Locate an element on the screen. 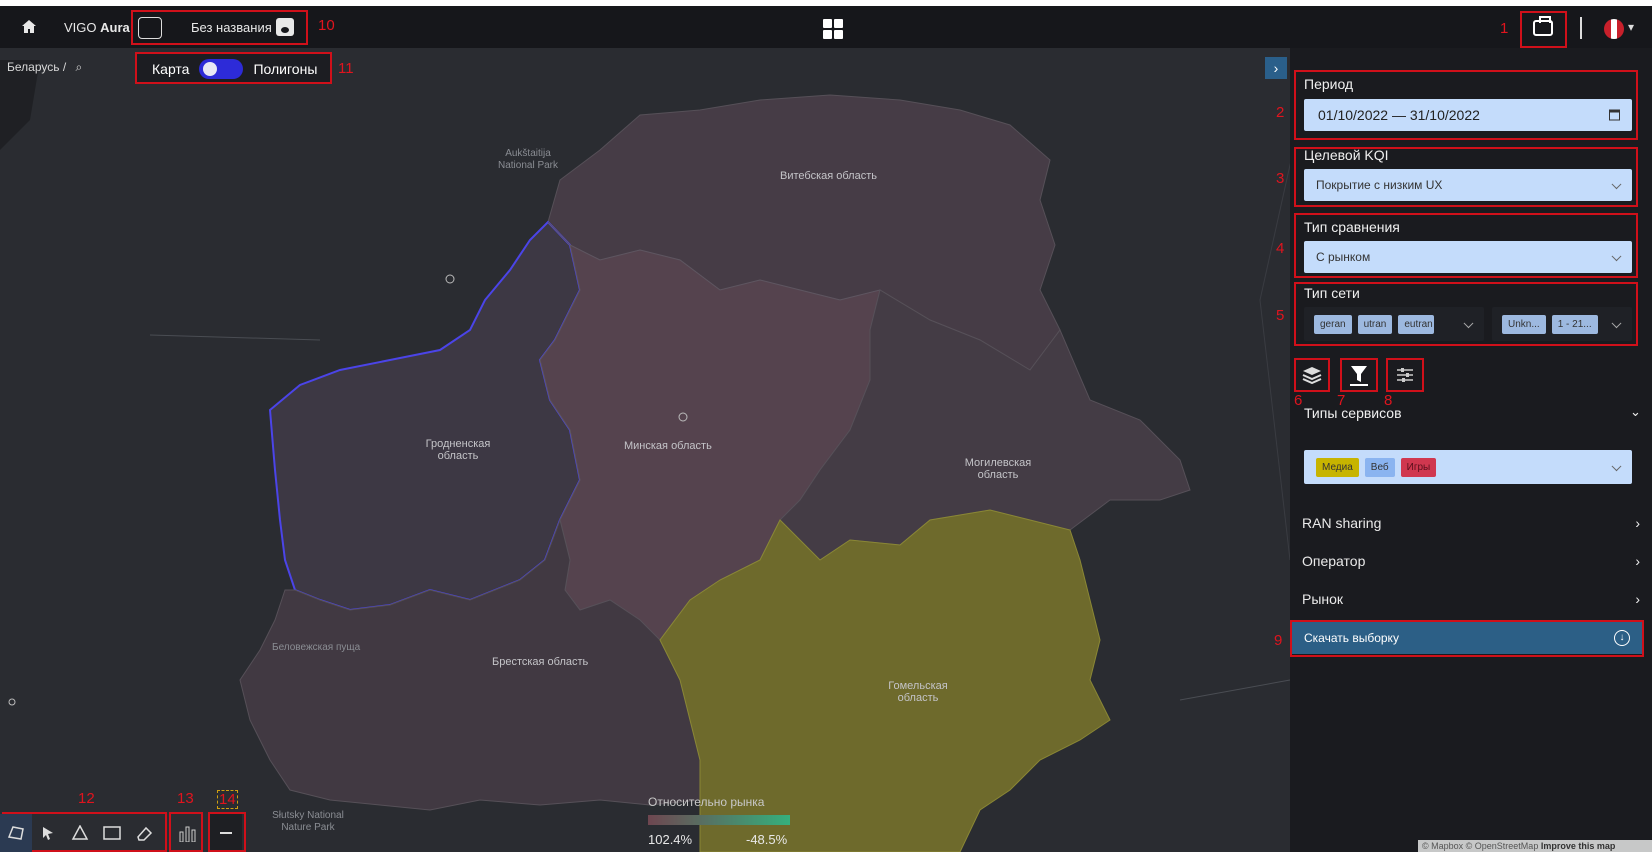 The height and width of the screenshot is (852, 1652). annotation-6: 6 is located at coordinates (1298, 400).